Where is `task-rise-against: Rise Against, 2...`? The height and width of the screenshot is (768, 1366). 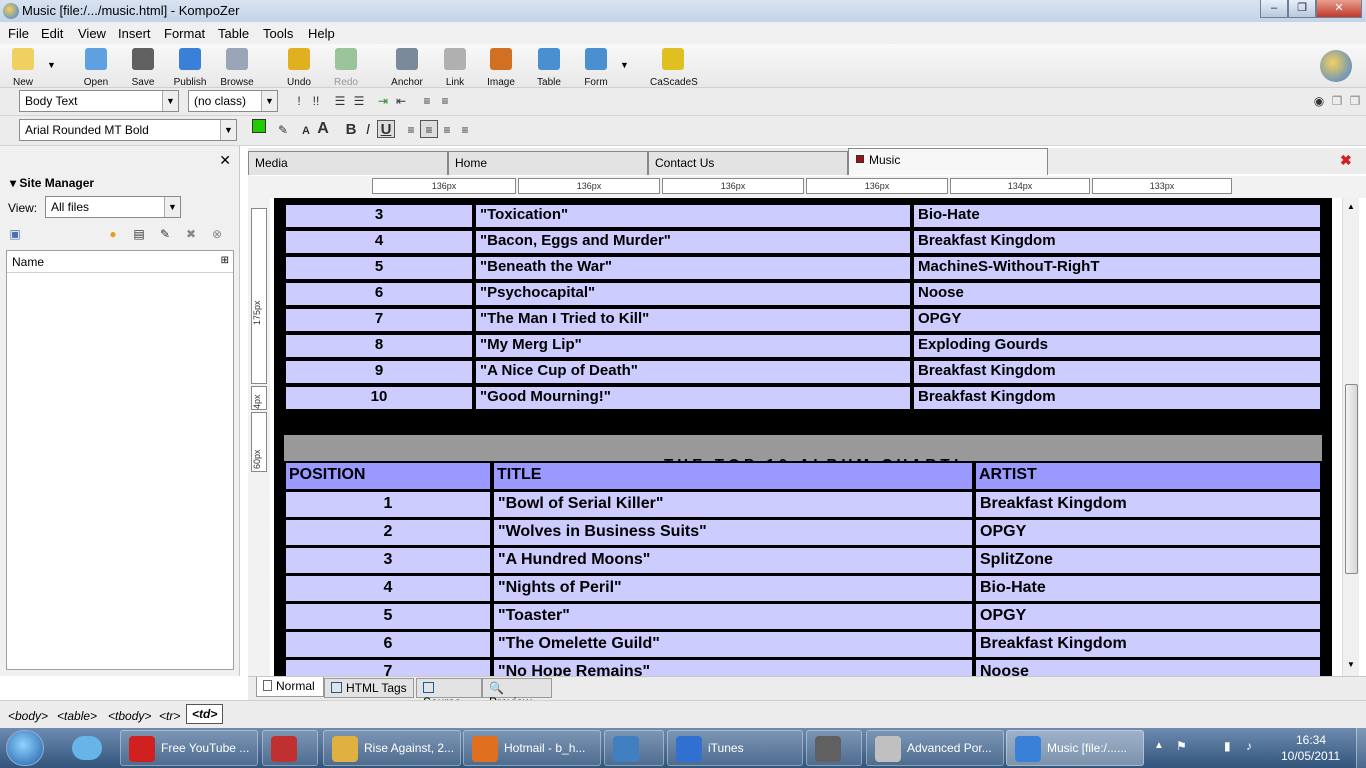 task-rise-against: Rise Against, 2... is located at coordinates (392, 748).